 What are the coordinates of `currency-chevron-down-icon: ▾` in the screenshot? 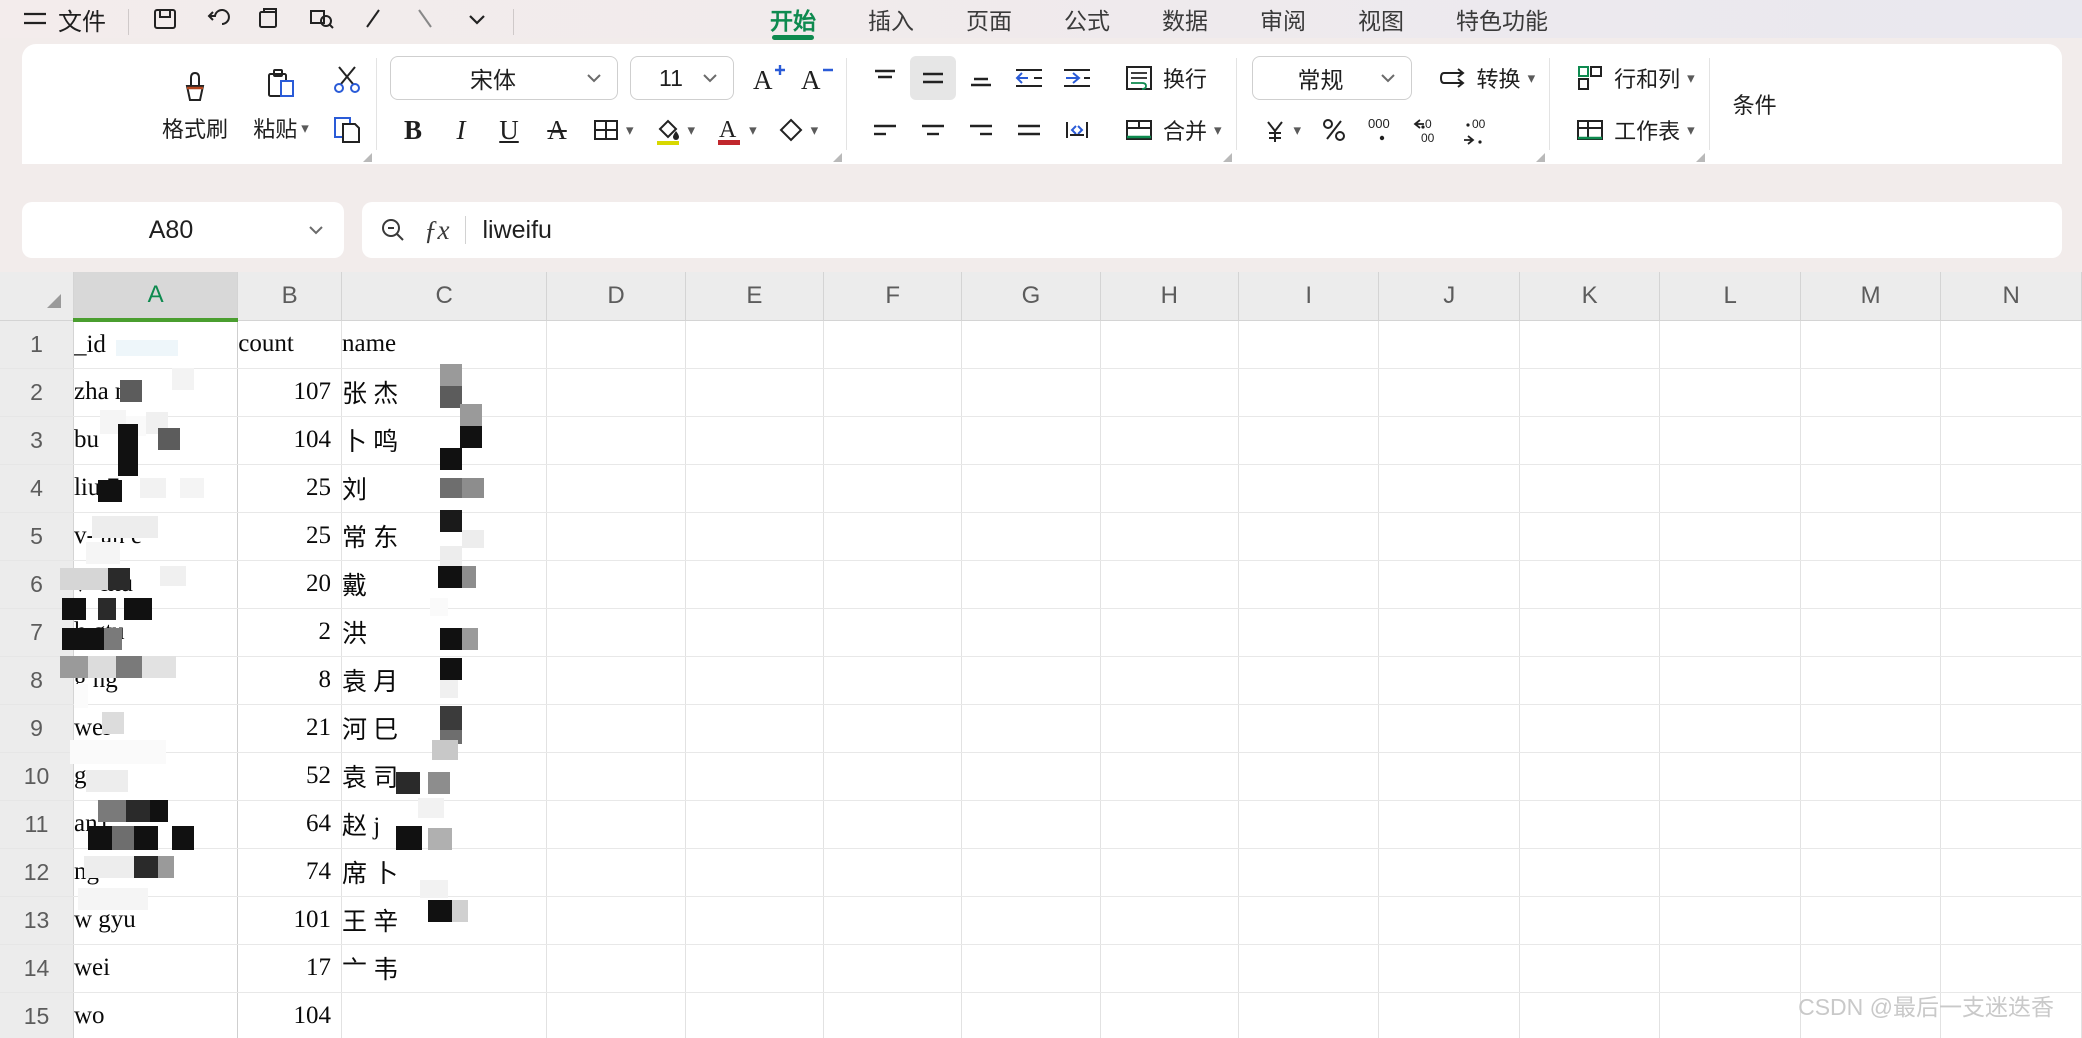 It's located at (1298, 130).